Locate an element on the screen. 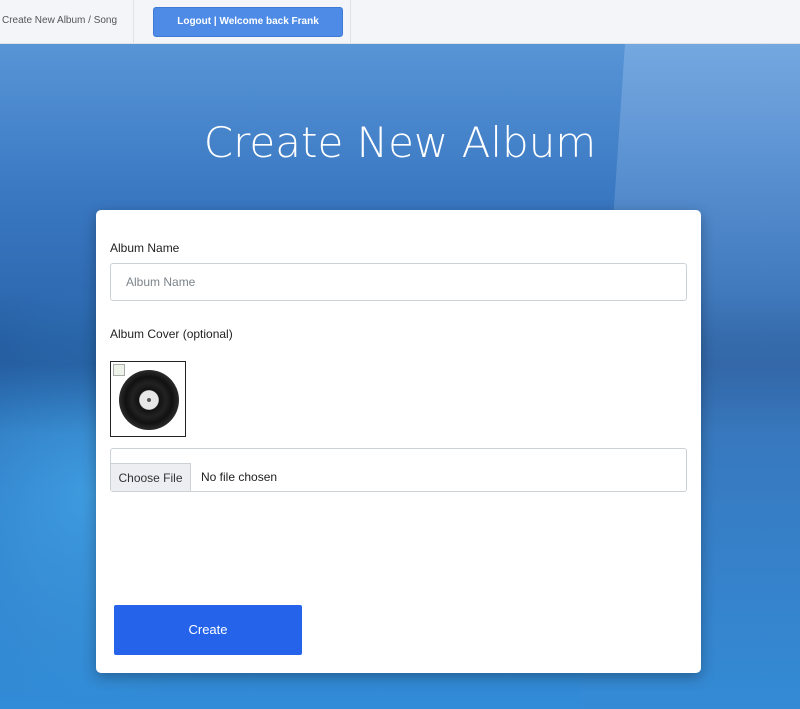 This screenshot has width=800, height=709. vinyl-hole is located at coordinates (149, 400).